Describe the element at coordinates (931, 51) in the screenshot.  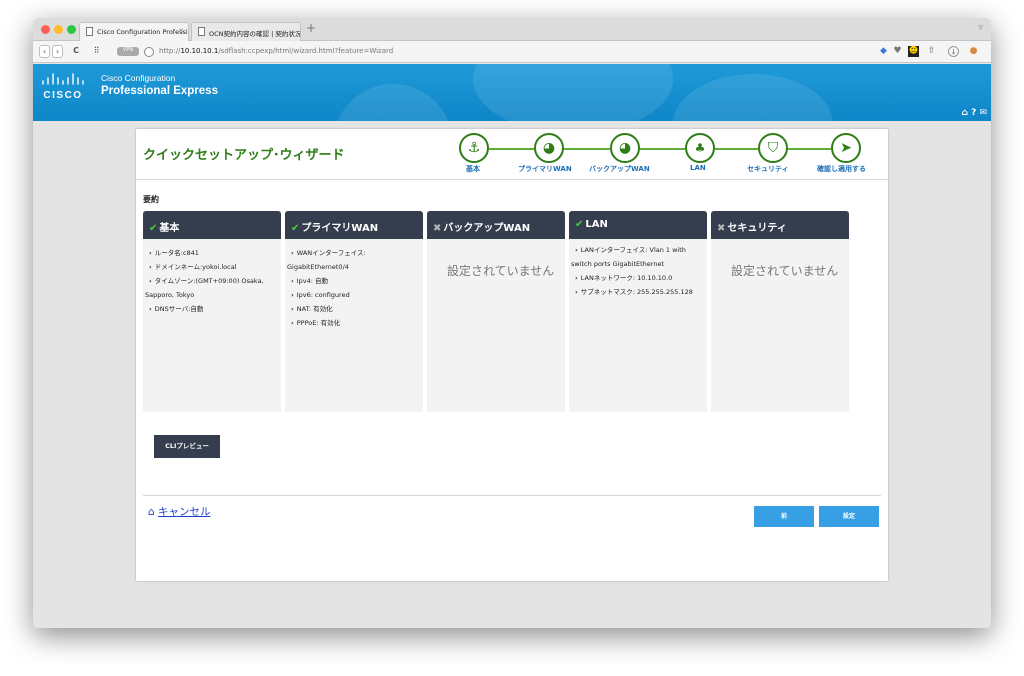
I see `share-icon: ⇧` at that location.